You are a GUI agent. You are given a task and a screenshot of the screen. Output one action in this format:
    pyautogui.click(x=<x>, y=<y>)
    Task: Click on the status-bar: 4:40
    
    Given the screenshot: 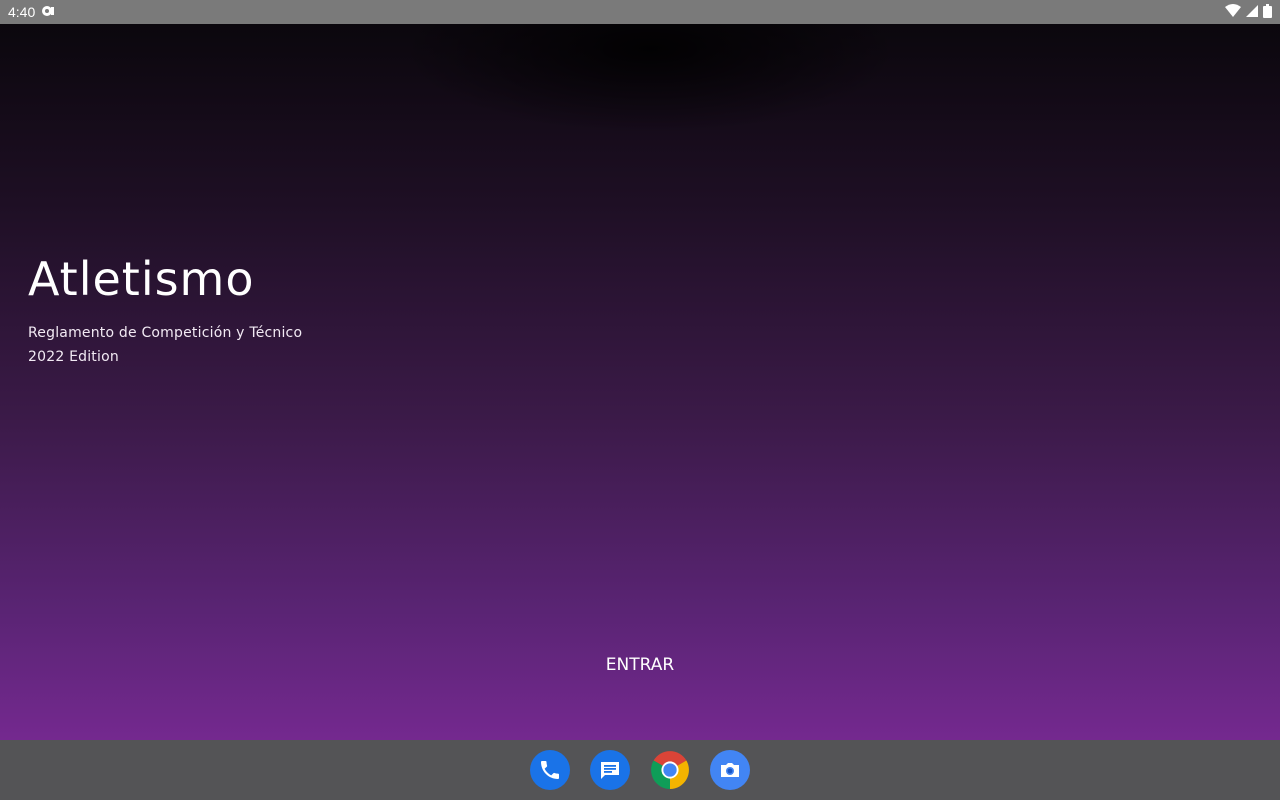 What is the action you would take?
    pyautogui.click(x=640, y=12)
    